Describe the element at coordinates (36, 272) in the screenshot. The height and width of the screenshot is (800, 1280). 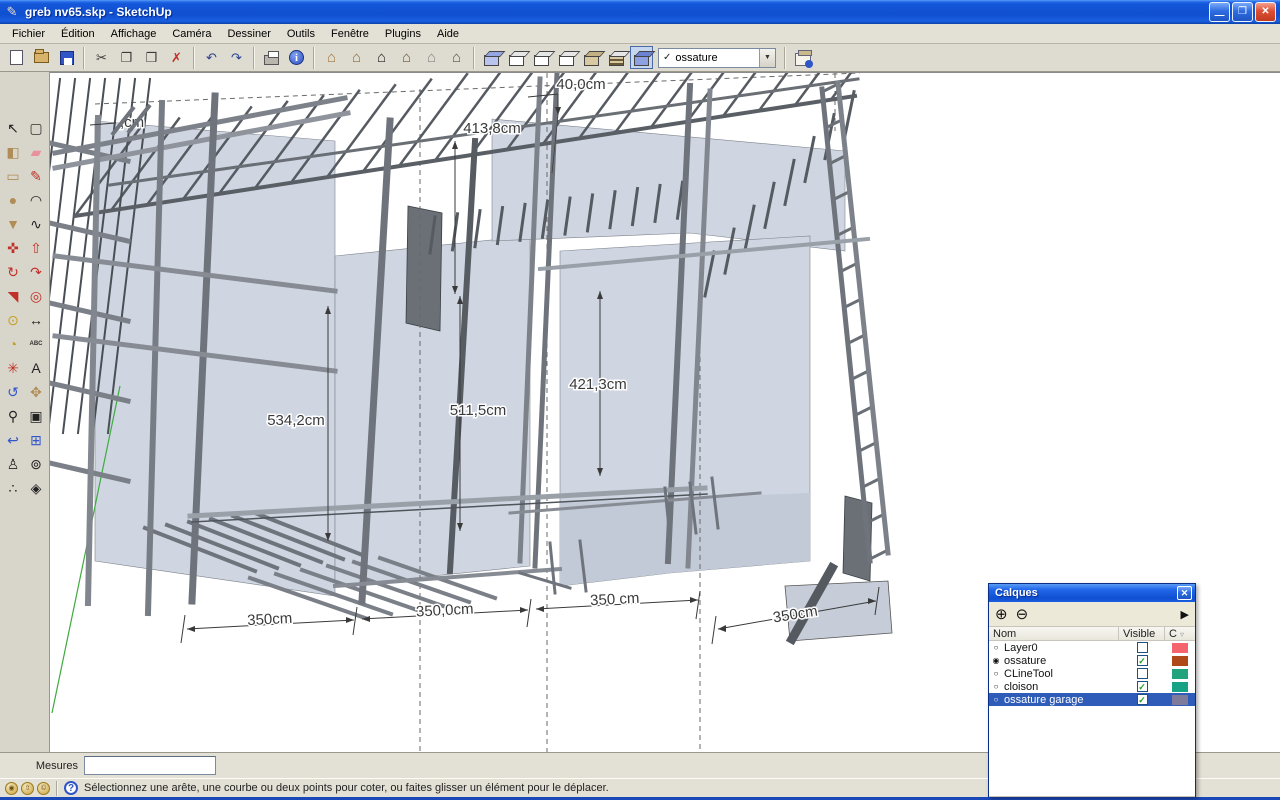
I see `followme-tool: ↷` at that location.